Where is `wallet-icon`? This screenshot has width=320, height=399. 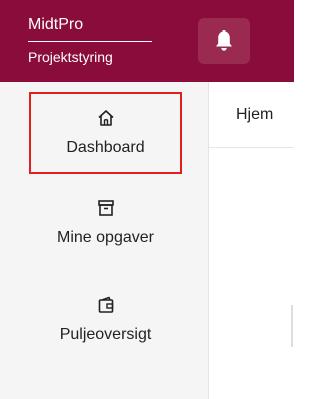 wallet-icon is located at coordinates (105, 304).